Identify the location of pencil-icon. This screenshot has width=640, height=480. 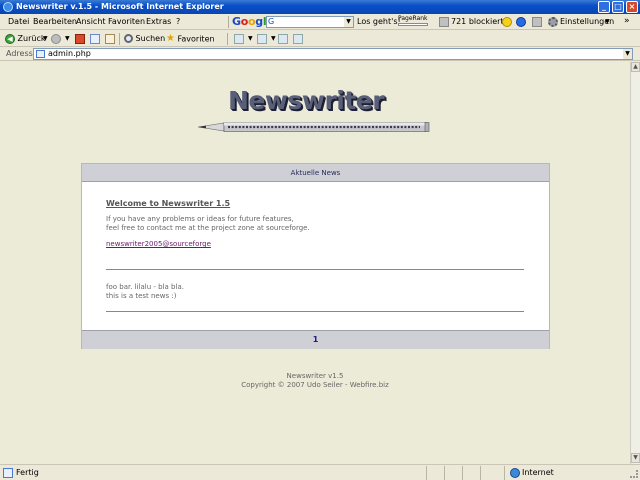
(314, 127).